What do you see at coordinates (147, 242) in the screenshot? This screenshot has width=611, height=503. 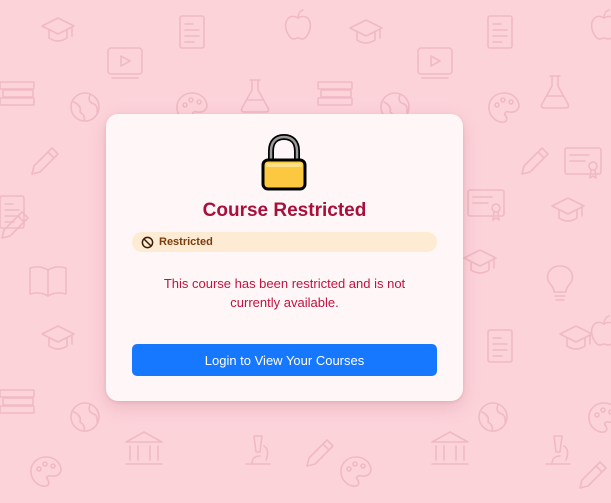 I see `prohibited-icon` at bounding box center [147, 242].